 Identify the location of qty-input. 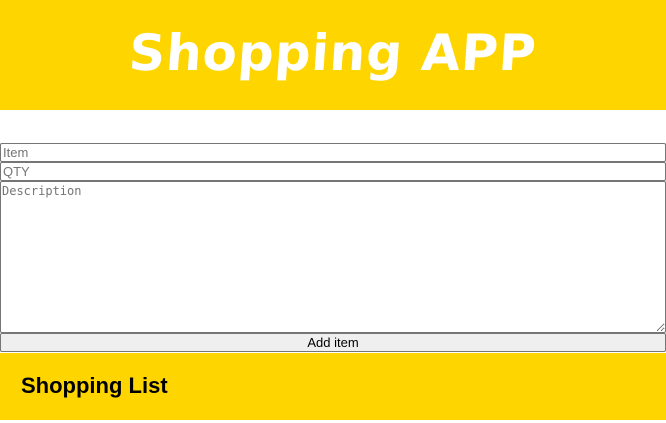
(333, 171).